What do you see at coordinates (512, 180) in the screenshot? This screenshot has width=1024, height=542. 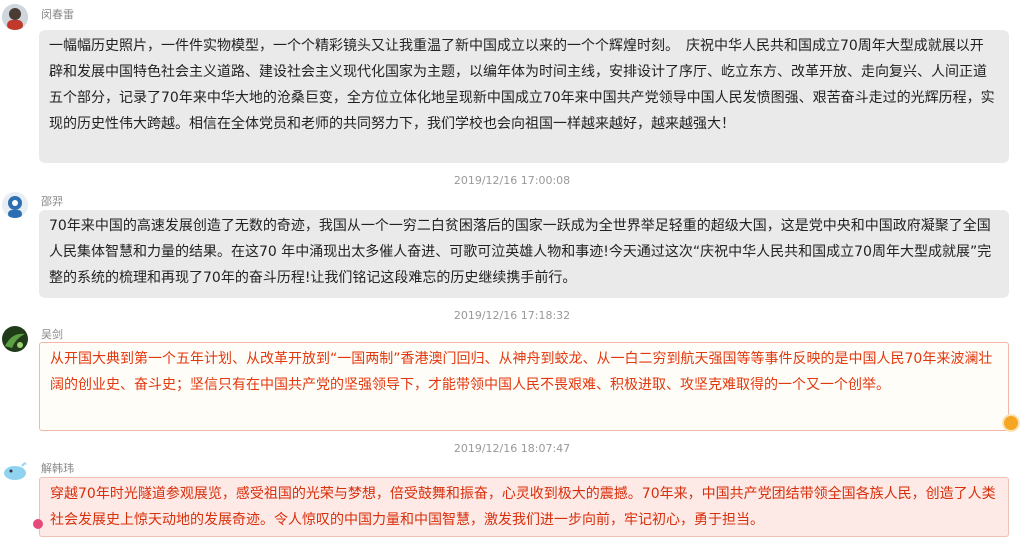 I see `timestamp: 2019/12/16 17:00:08` at bounding box center [512, 180].